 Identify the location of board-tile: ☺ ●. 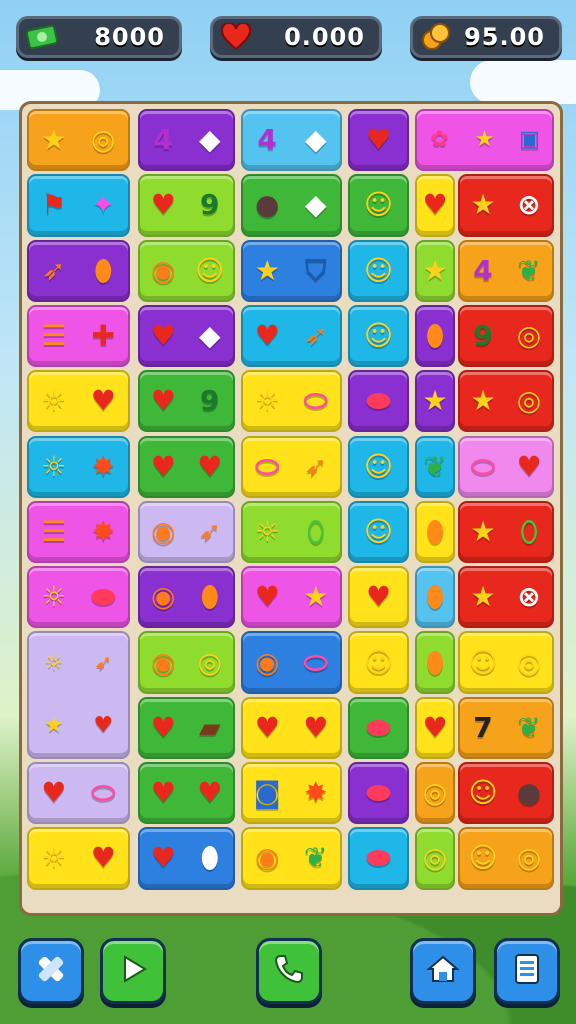
(506, 793).